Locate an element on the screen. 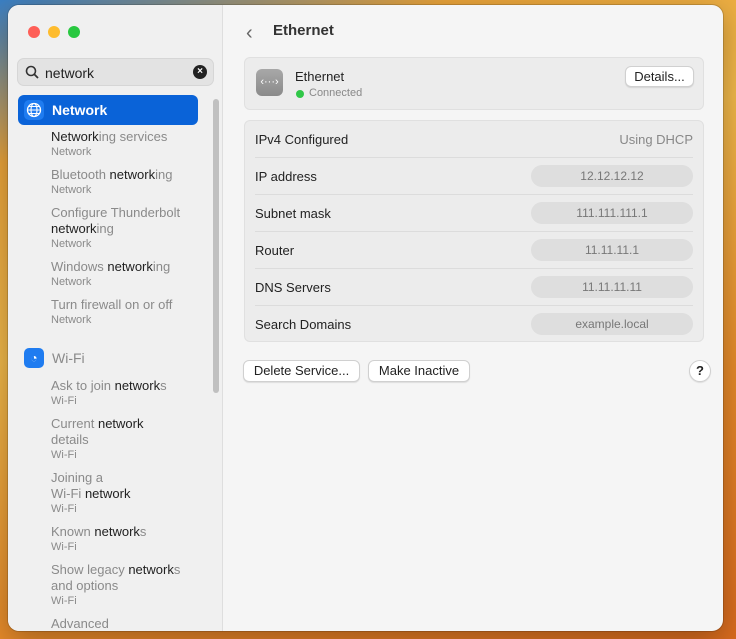 The image size is (736, 639). globe-icon is located at coordinates (34, 110).